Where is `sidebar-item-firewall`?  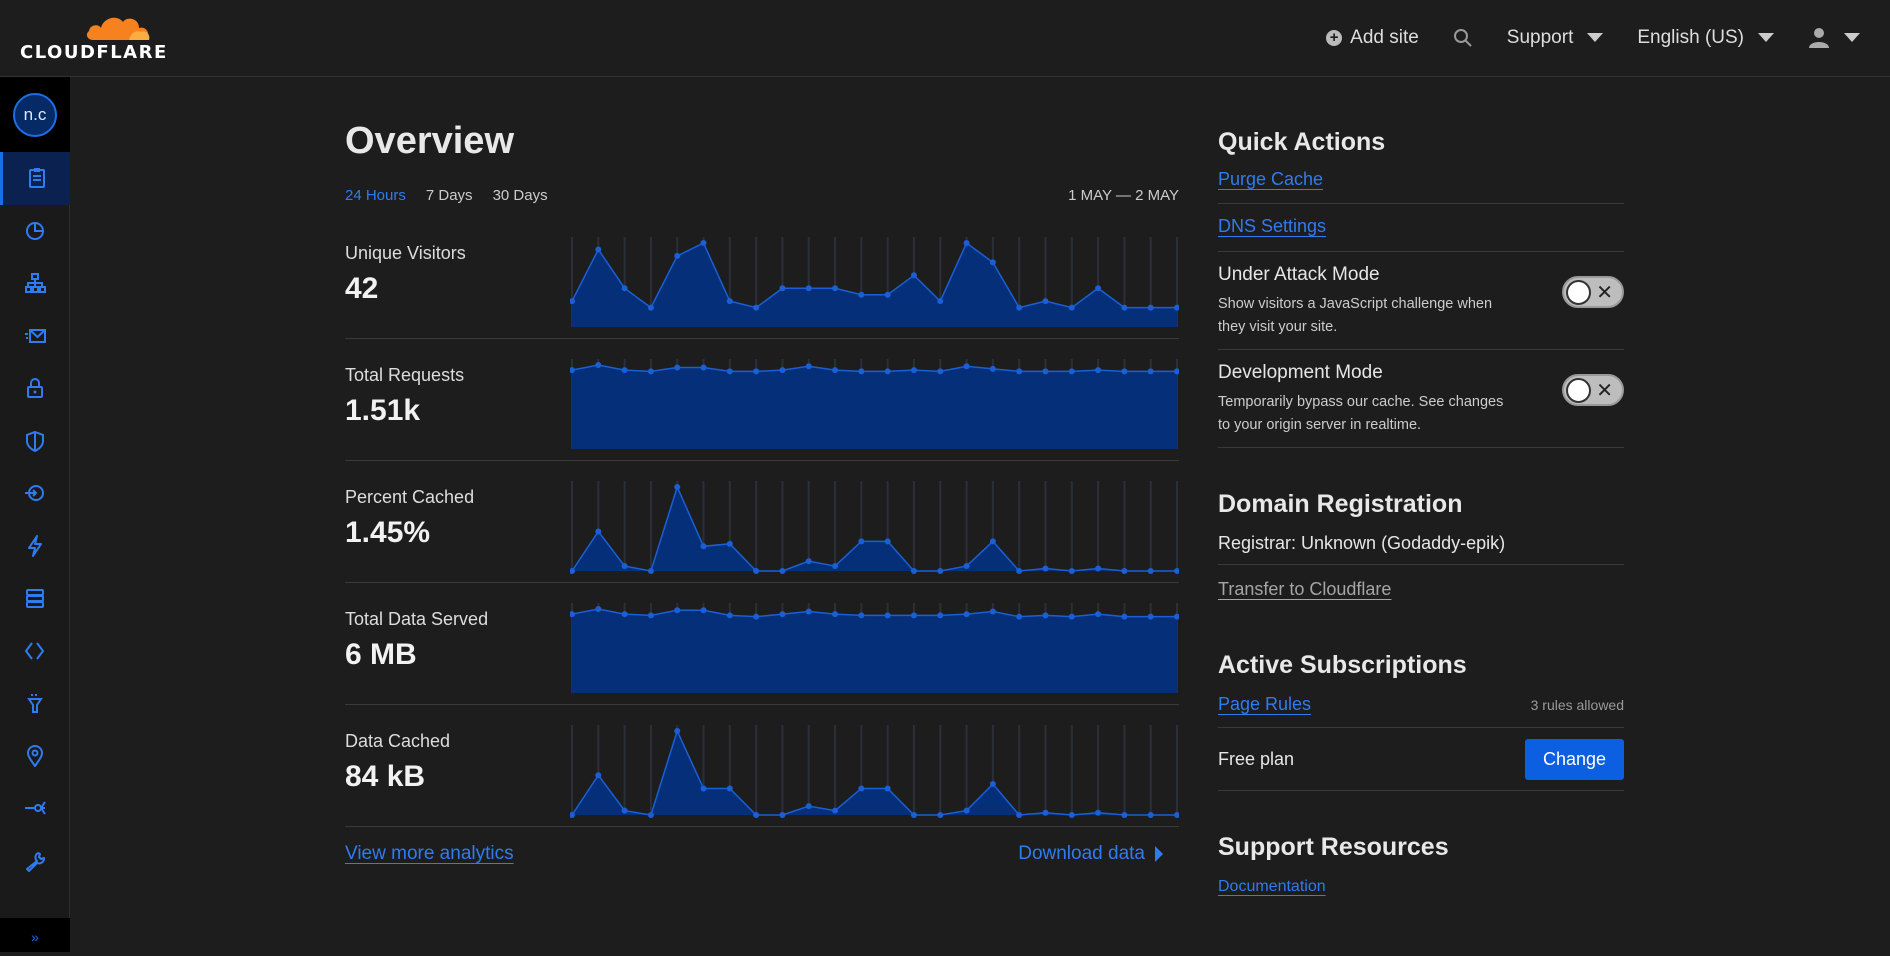 sidebar-item-firewall is located at coordinates (35, 441).